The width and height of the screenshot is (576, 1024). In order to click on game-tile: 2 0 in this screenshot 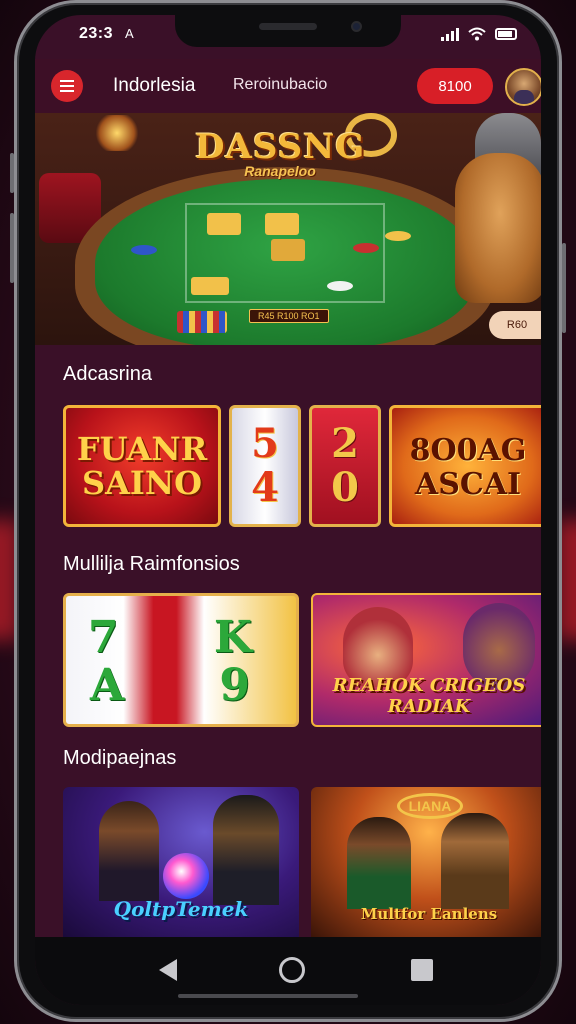, I will do `click(345, 466)`.